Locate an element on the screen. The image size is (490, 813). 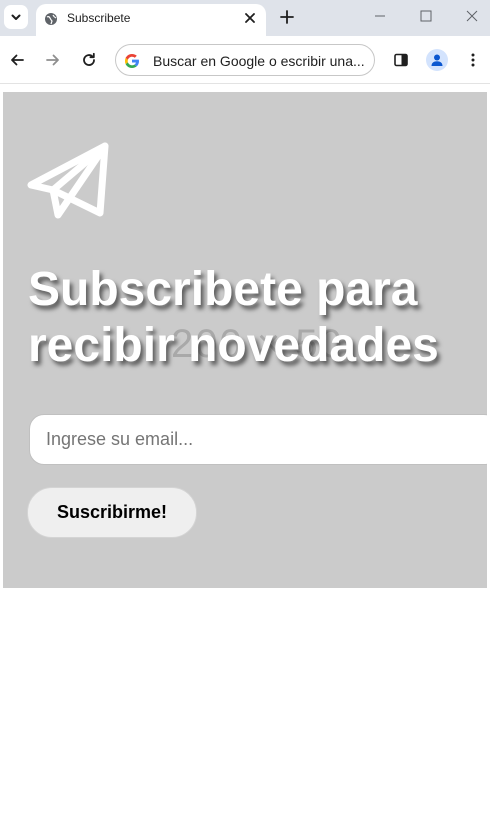
reload-icon is located at coordinates (89, 60).